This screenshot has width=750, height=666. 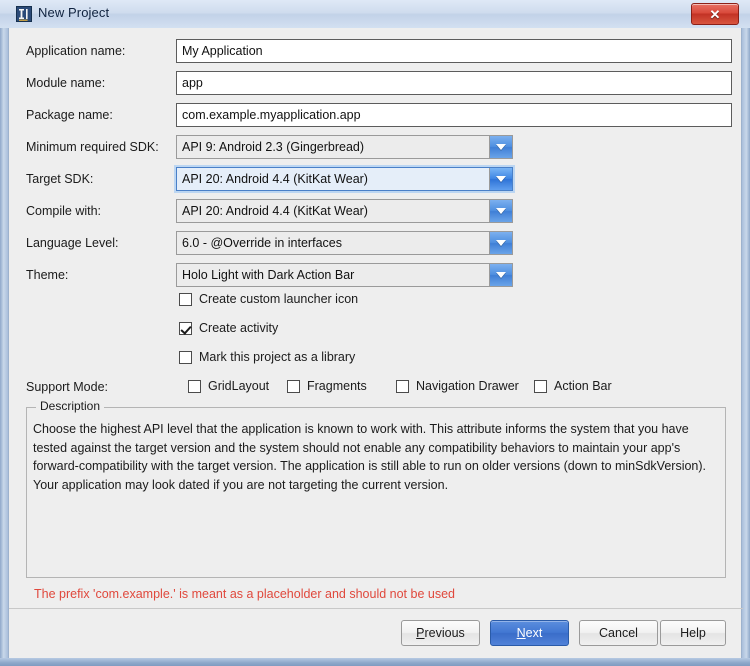 What do you see at coordinates (92, 147) in the screenshot?
I see `label-minimum-required-sdk: Minimum required SDK:` at bounding box center [92, 147].